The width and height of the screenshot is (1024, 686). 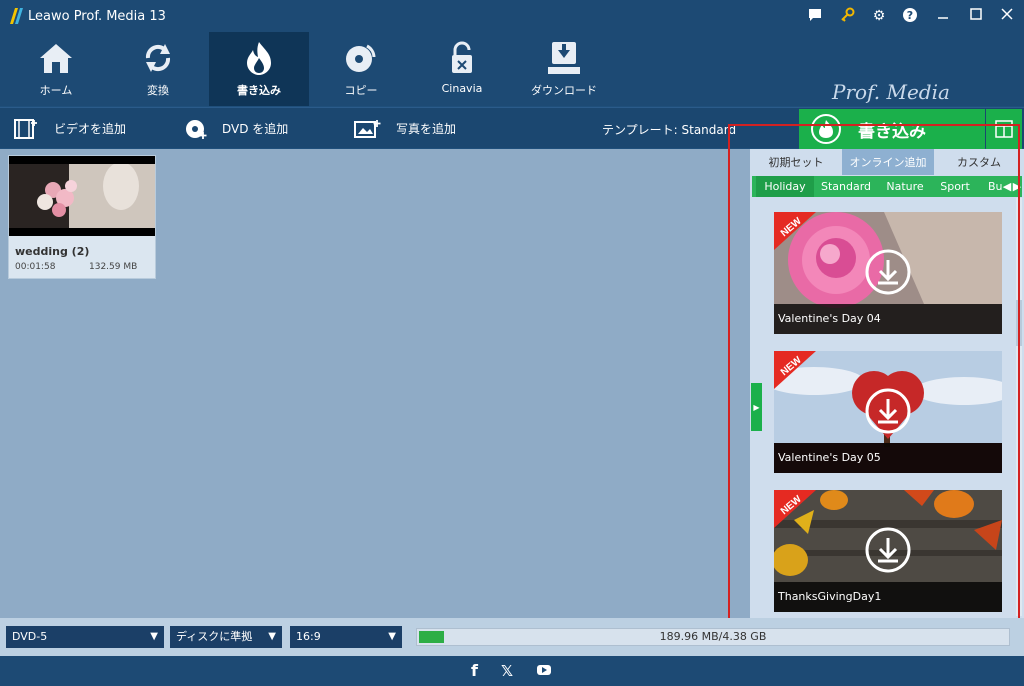 I want to click on template-title: ThanksGivingDay1, so click(x=888, y=597).